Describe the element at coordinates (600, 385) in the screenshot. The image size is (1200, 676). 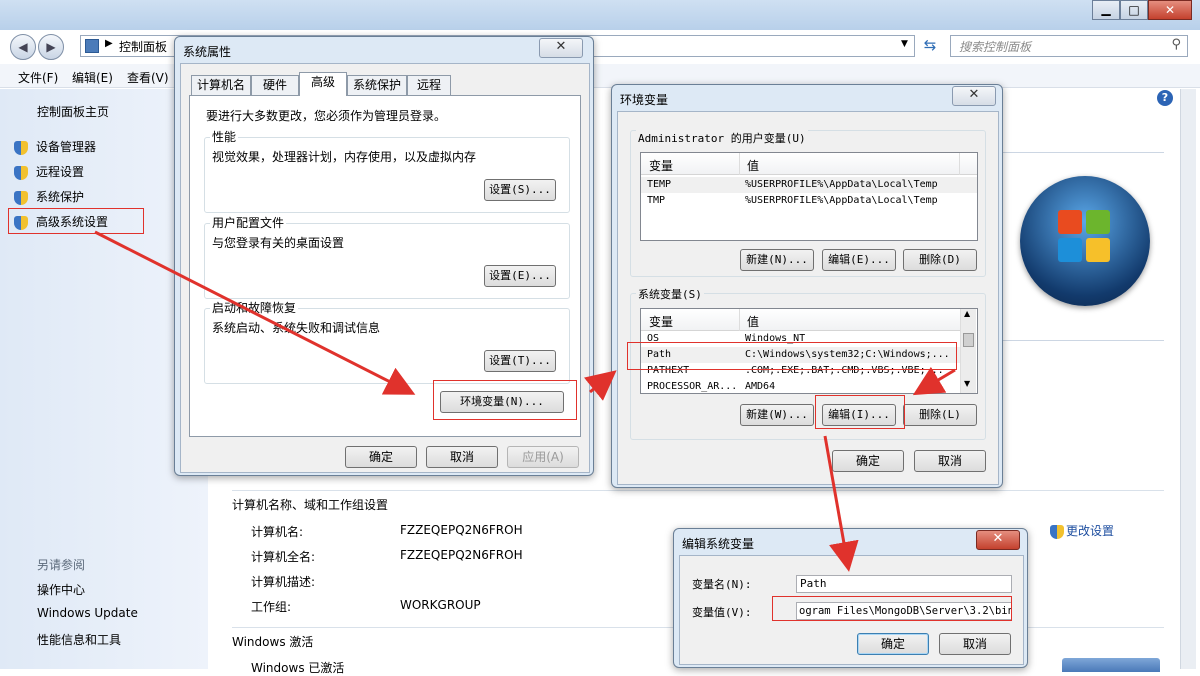
I see `arrow-to-env-dialog` at that location.